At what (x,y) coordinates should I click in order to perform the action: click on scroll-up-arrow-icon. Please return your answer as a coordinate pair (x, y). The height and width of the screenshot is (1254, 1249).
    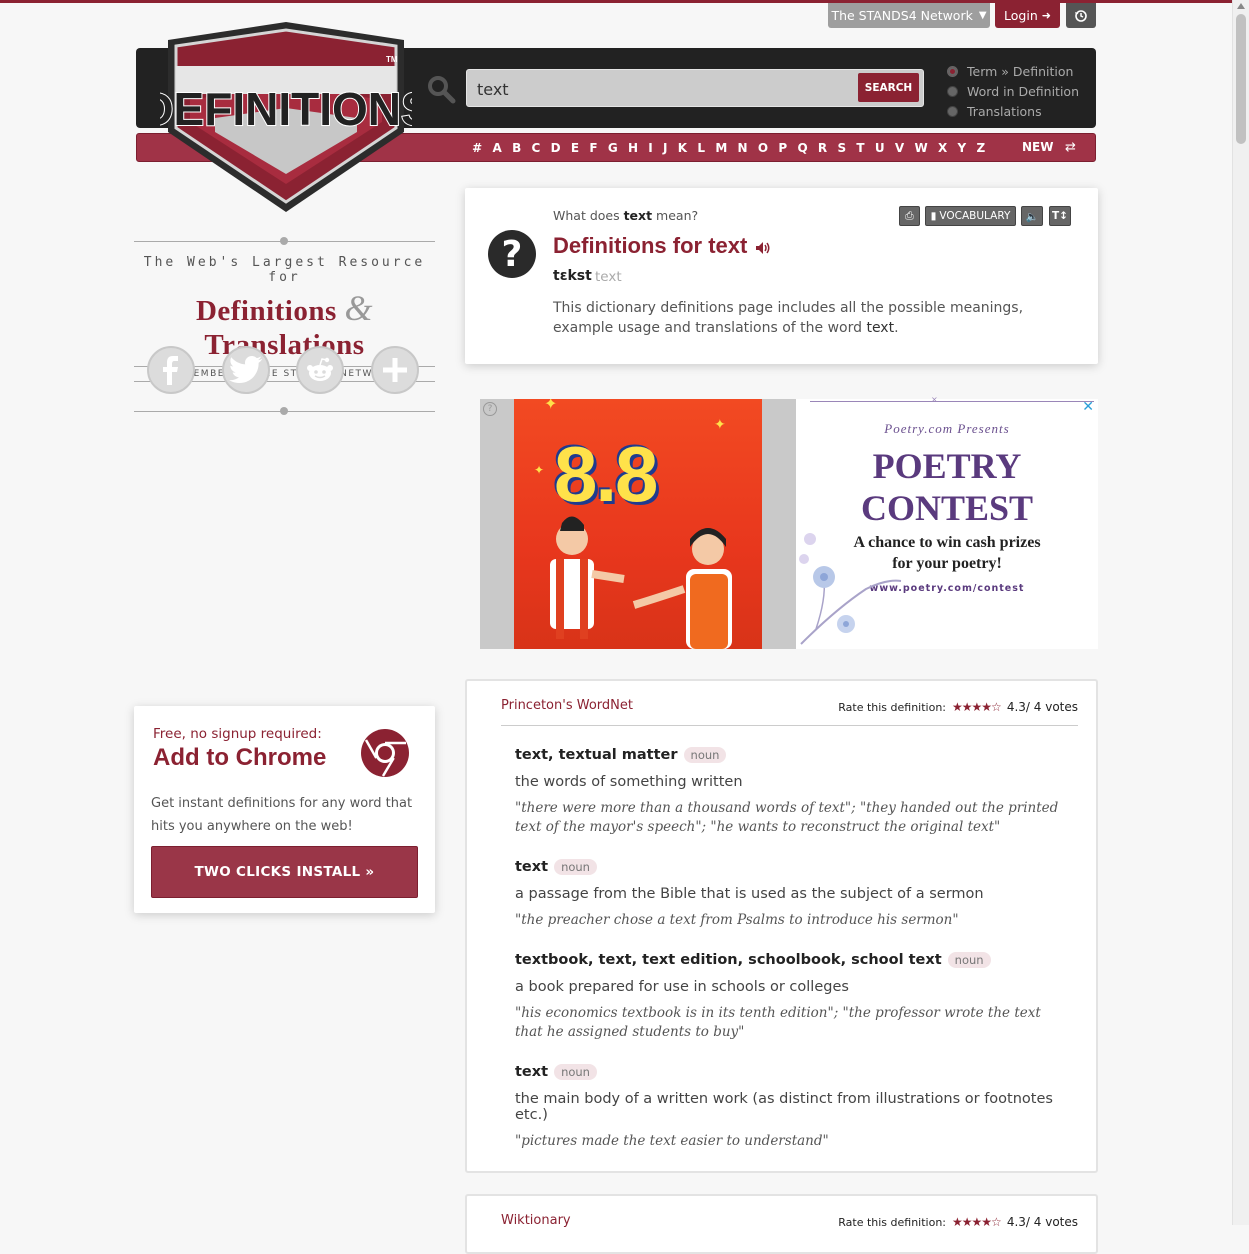
    Looking at the image, I should click on (1241, 6).